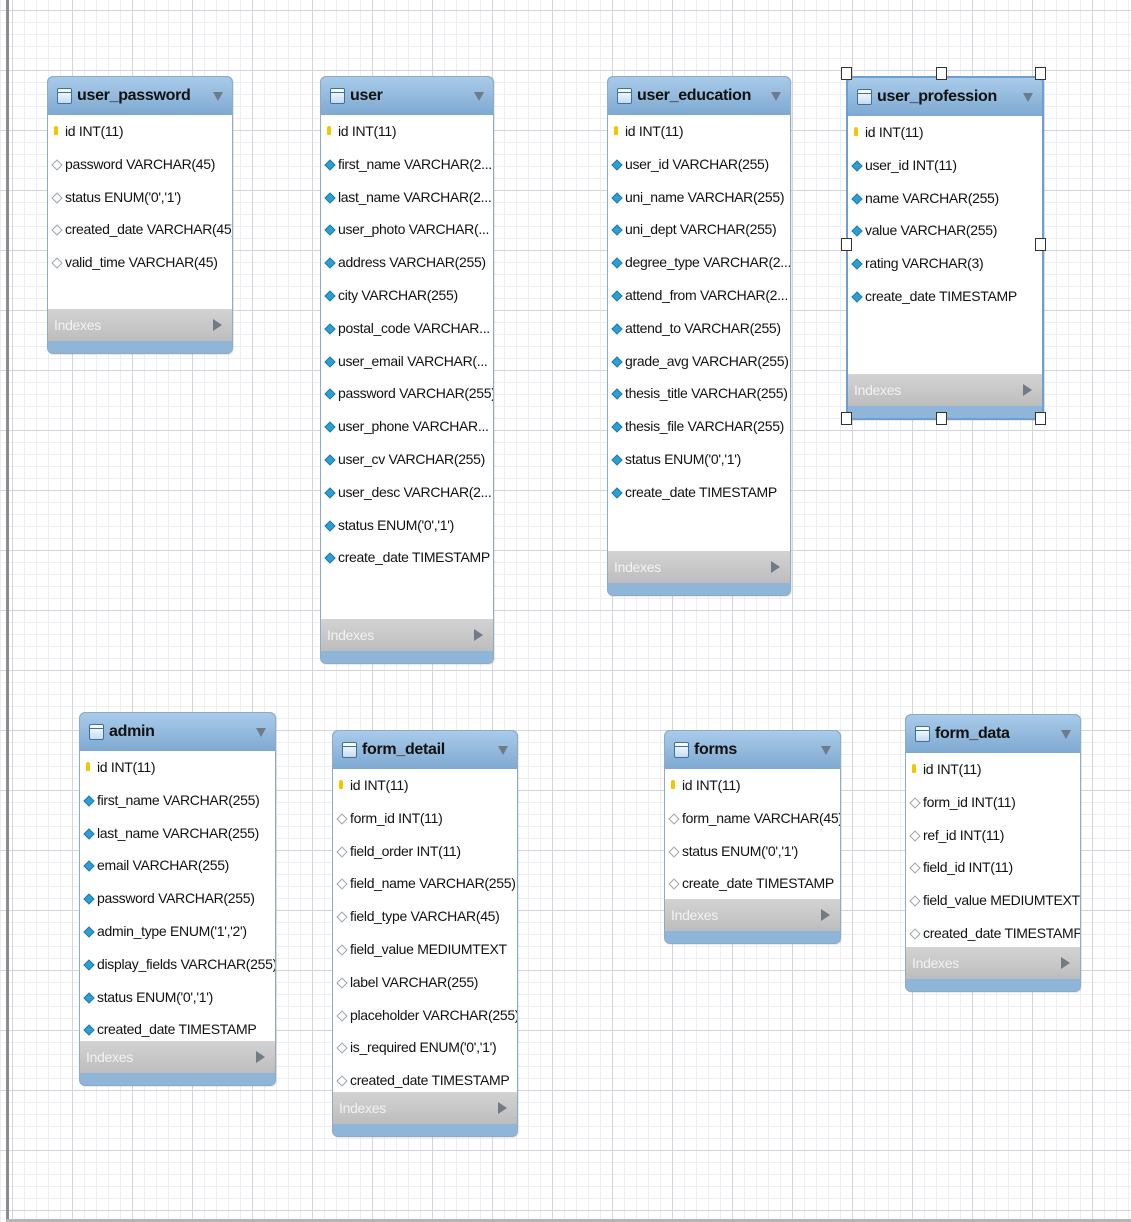  Describe the element at coordinates (699, 328) in the screenshot. I see `column-row: attend_to VARCHAR(255)` at that location.